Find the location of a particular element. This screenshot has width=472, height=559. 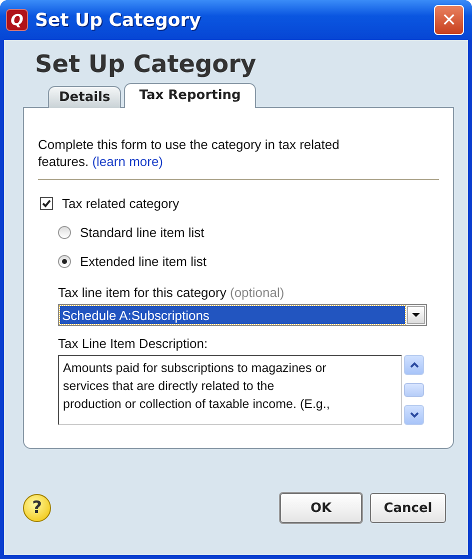

scroll-up-button is located at coordinates (414, 365).